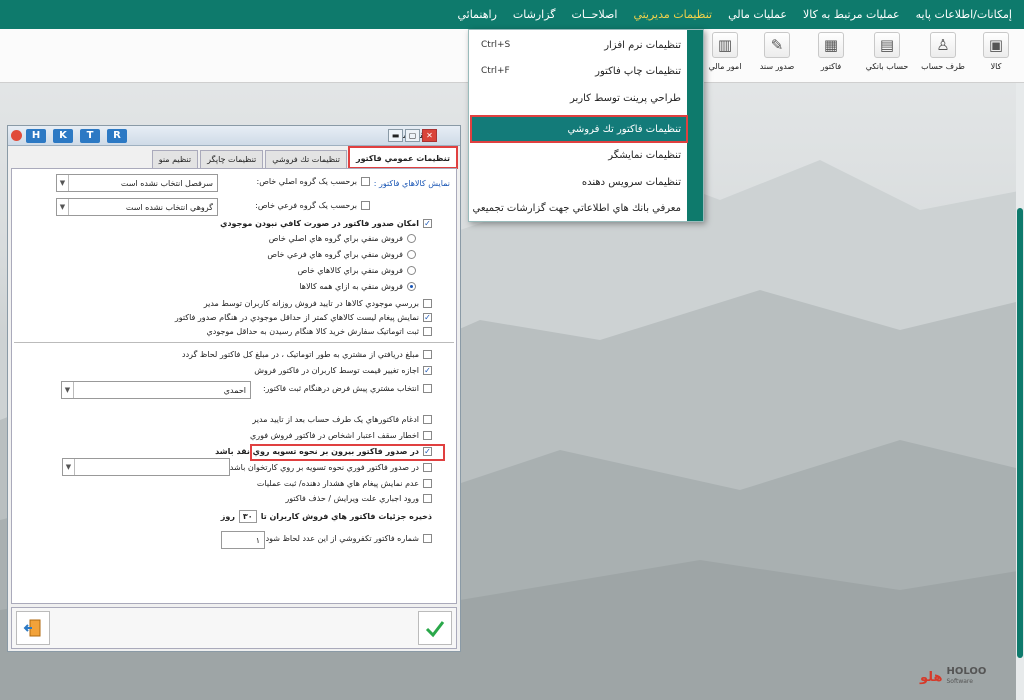 This screenshot has height=700, width=1024. What do you see at coordinates (395, 135) in the screenshot?
I see `minimize-icon: ▬` at bounding box center [395, 135].